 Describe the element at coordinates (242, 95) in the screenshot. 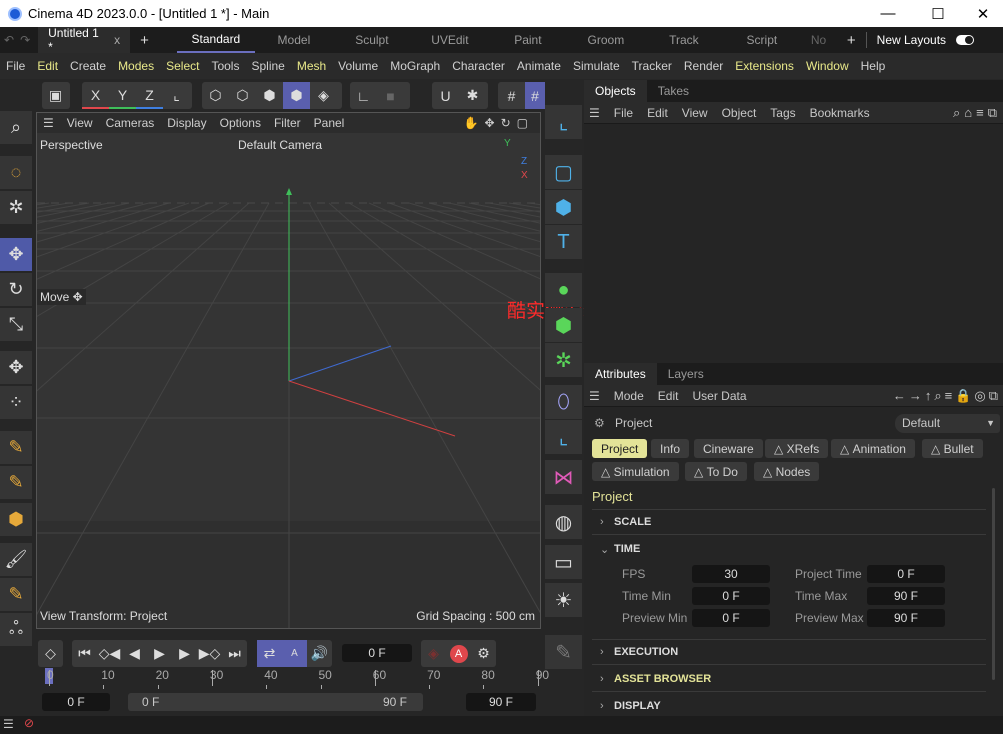

I see `edges-mode-icon: ⬡` at that location.